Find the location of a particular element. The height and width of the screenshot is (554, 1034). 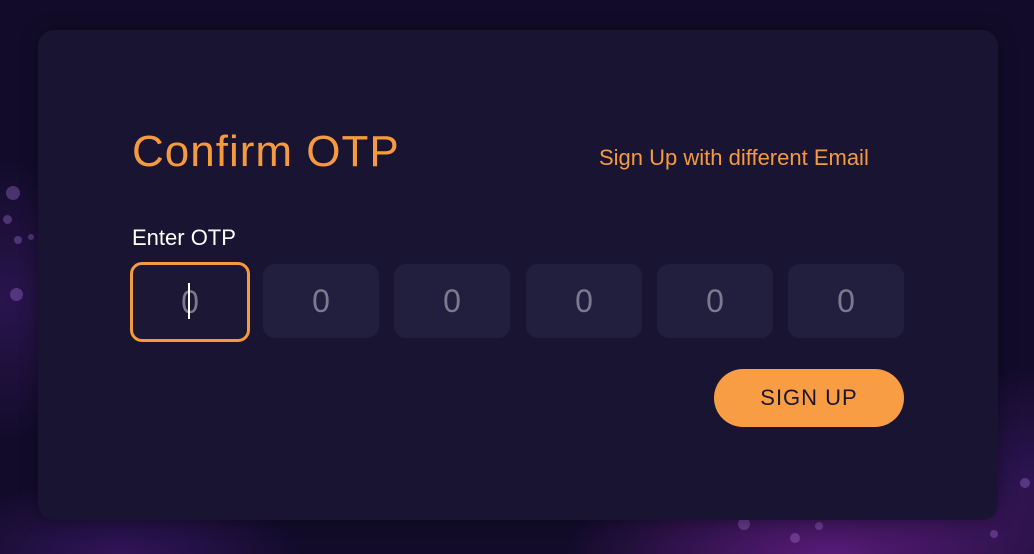

otp-input-group is located at coordinates (518, 302).